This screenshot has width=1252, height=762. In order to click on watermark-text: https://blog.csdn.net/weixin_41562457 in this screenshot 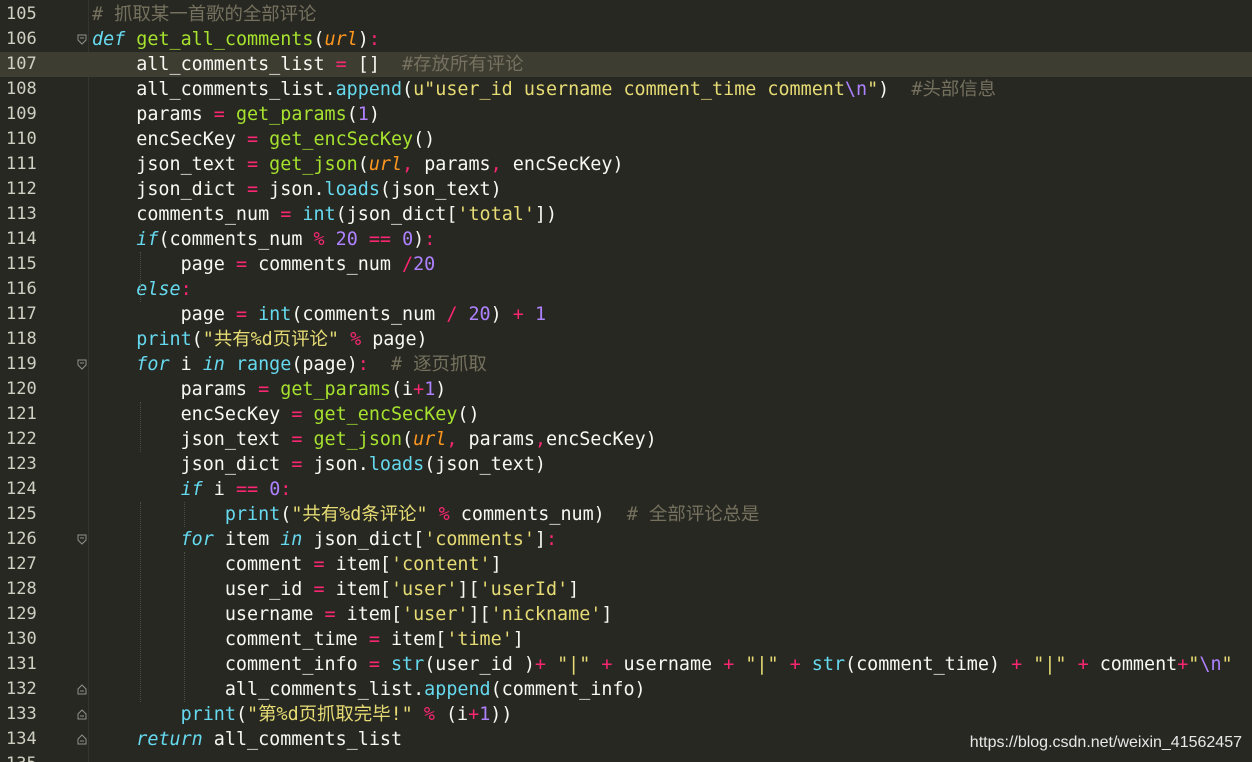, I will do `click(1105, 742)`.